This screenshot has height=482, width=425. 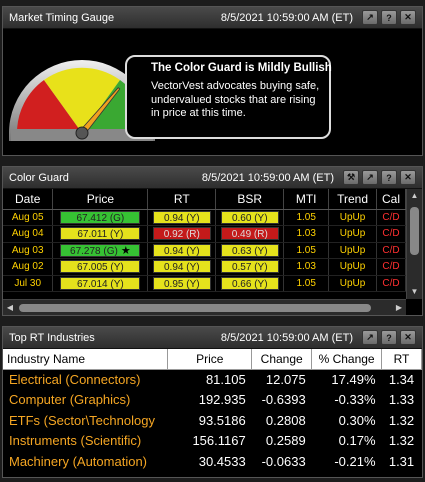 I want to click on price-chip: 67.278 (G) ★, so click(x=100, y=250).